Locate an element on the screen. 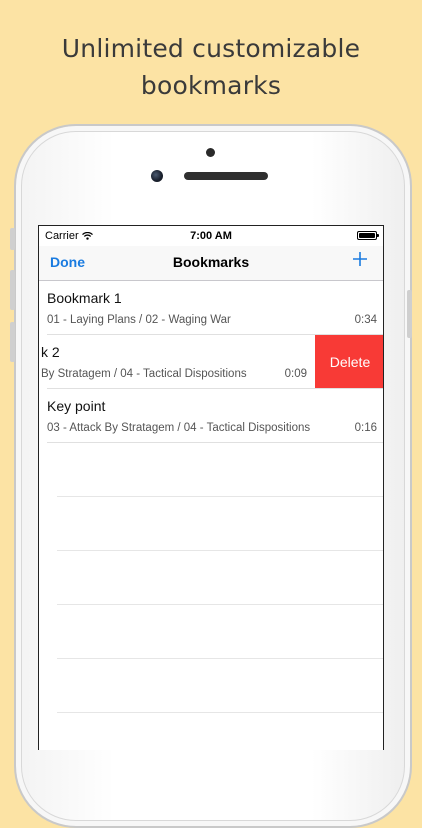 Image resolution: width=422 pixels, height=828 pixels. navigation-bar: Done Bookmarks is located at coordinates (211, 263).